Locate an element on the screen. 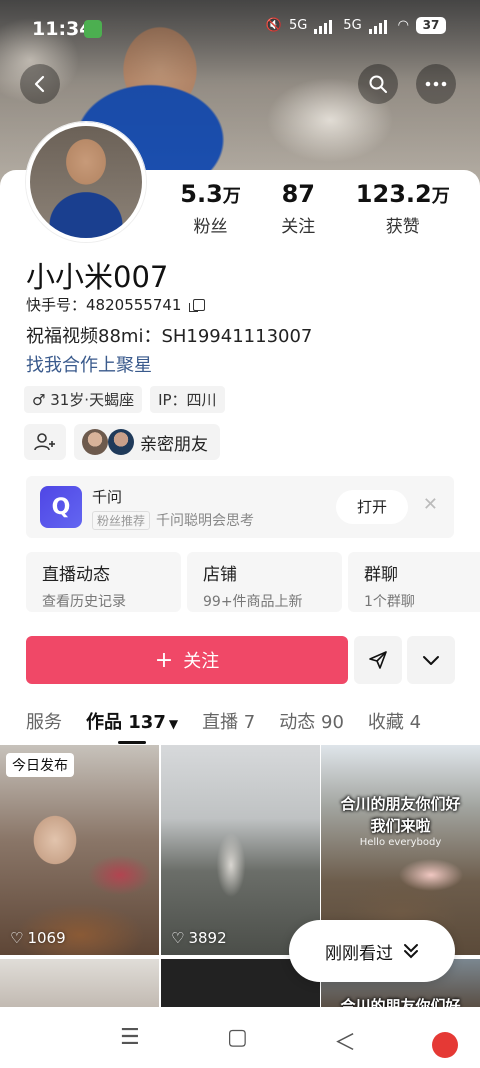  close-friends-label: 亲密朋友 is located at coordinates (174, 444).